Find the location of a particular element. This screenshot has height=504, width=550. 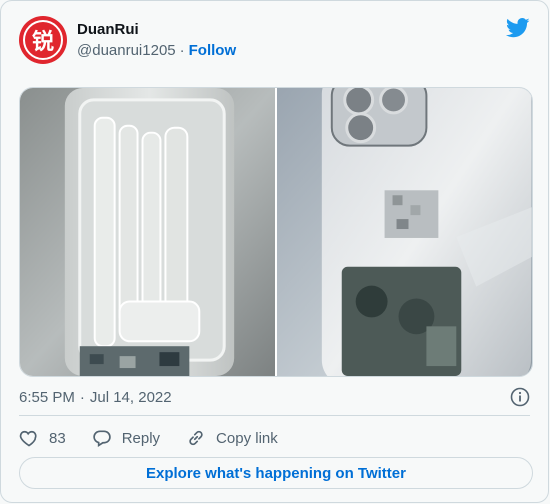

avatar: 锐 is located at coordinates (43, 40).